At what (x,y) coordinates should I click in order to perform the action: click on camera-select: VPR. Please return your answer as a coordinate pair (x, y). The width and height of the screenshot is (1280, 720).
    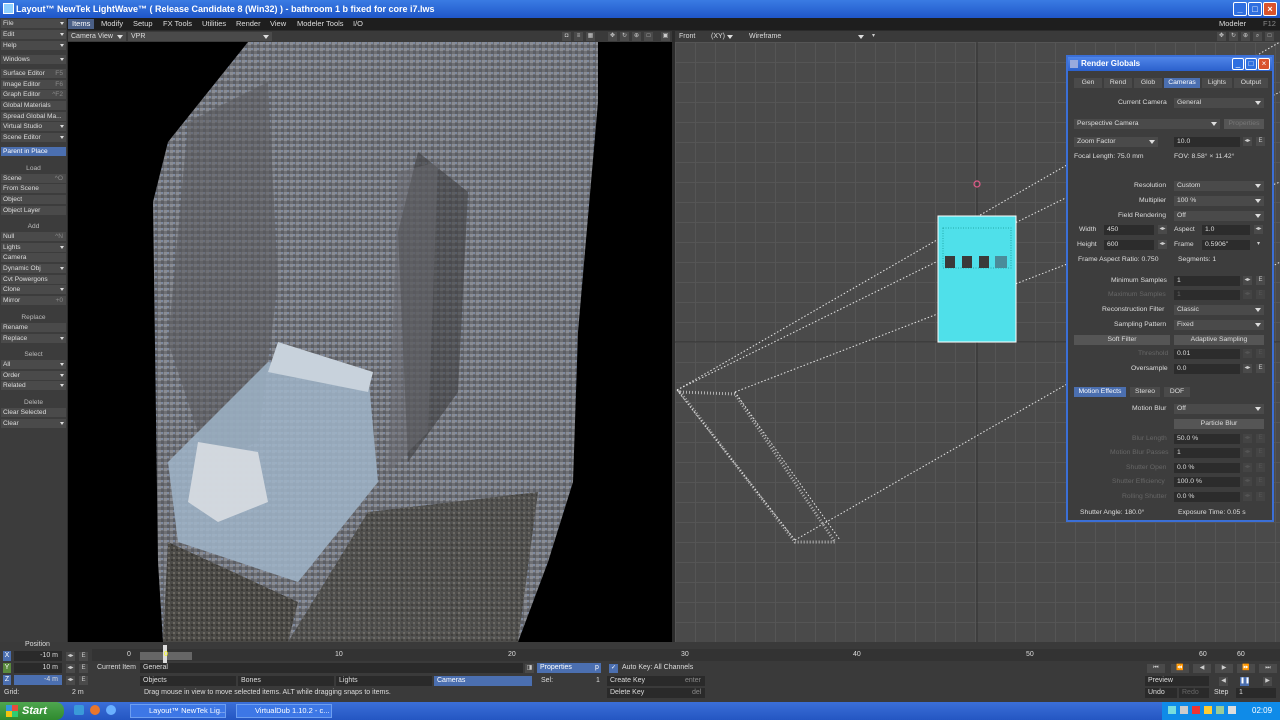
    Looking at the image, I should click on (200, 36).